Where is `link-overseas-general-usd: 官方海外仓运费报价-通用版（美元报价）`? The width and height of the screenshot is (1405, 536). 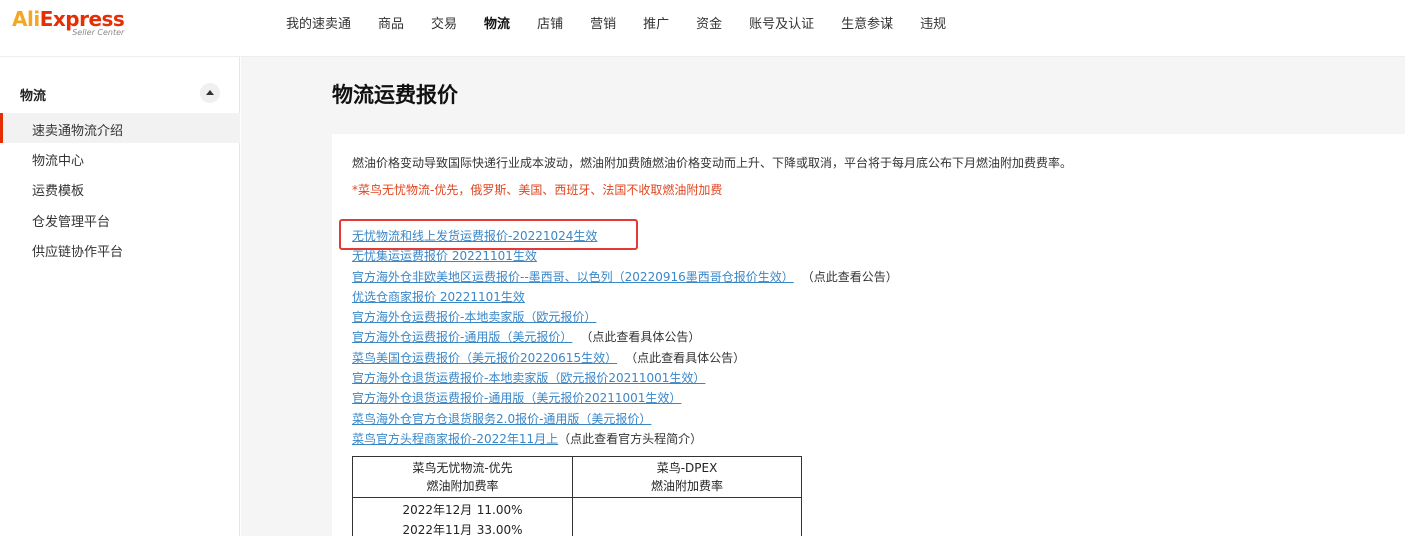
link-overseas-general-usd: 官方海外仓运费报价-通用版（美元报价） is located at coordinates (462, 337).